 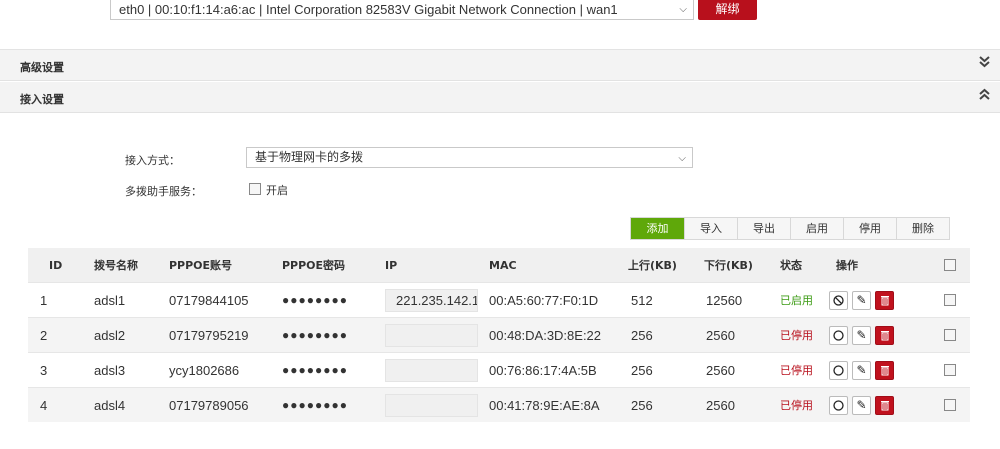 What do you see at coordinates (44, 300) in the screenshot?
I see `cell-id: 1` at bounding box center [44, 300].